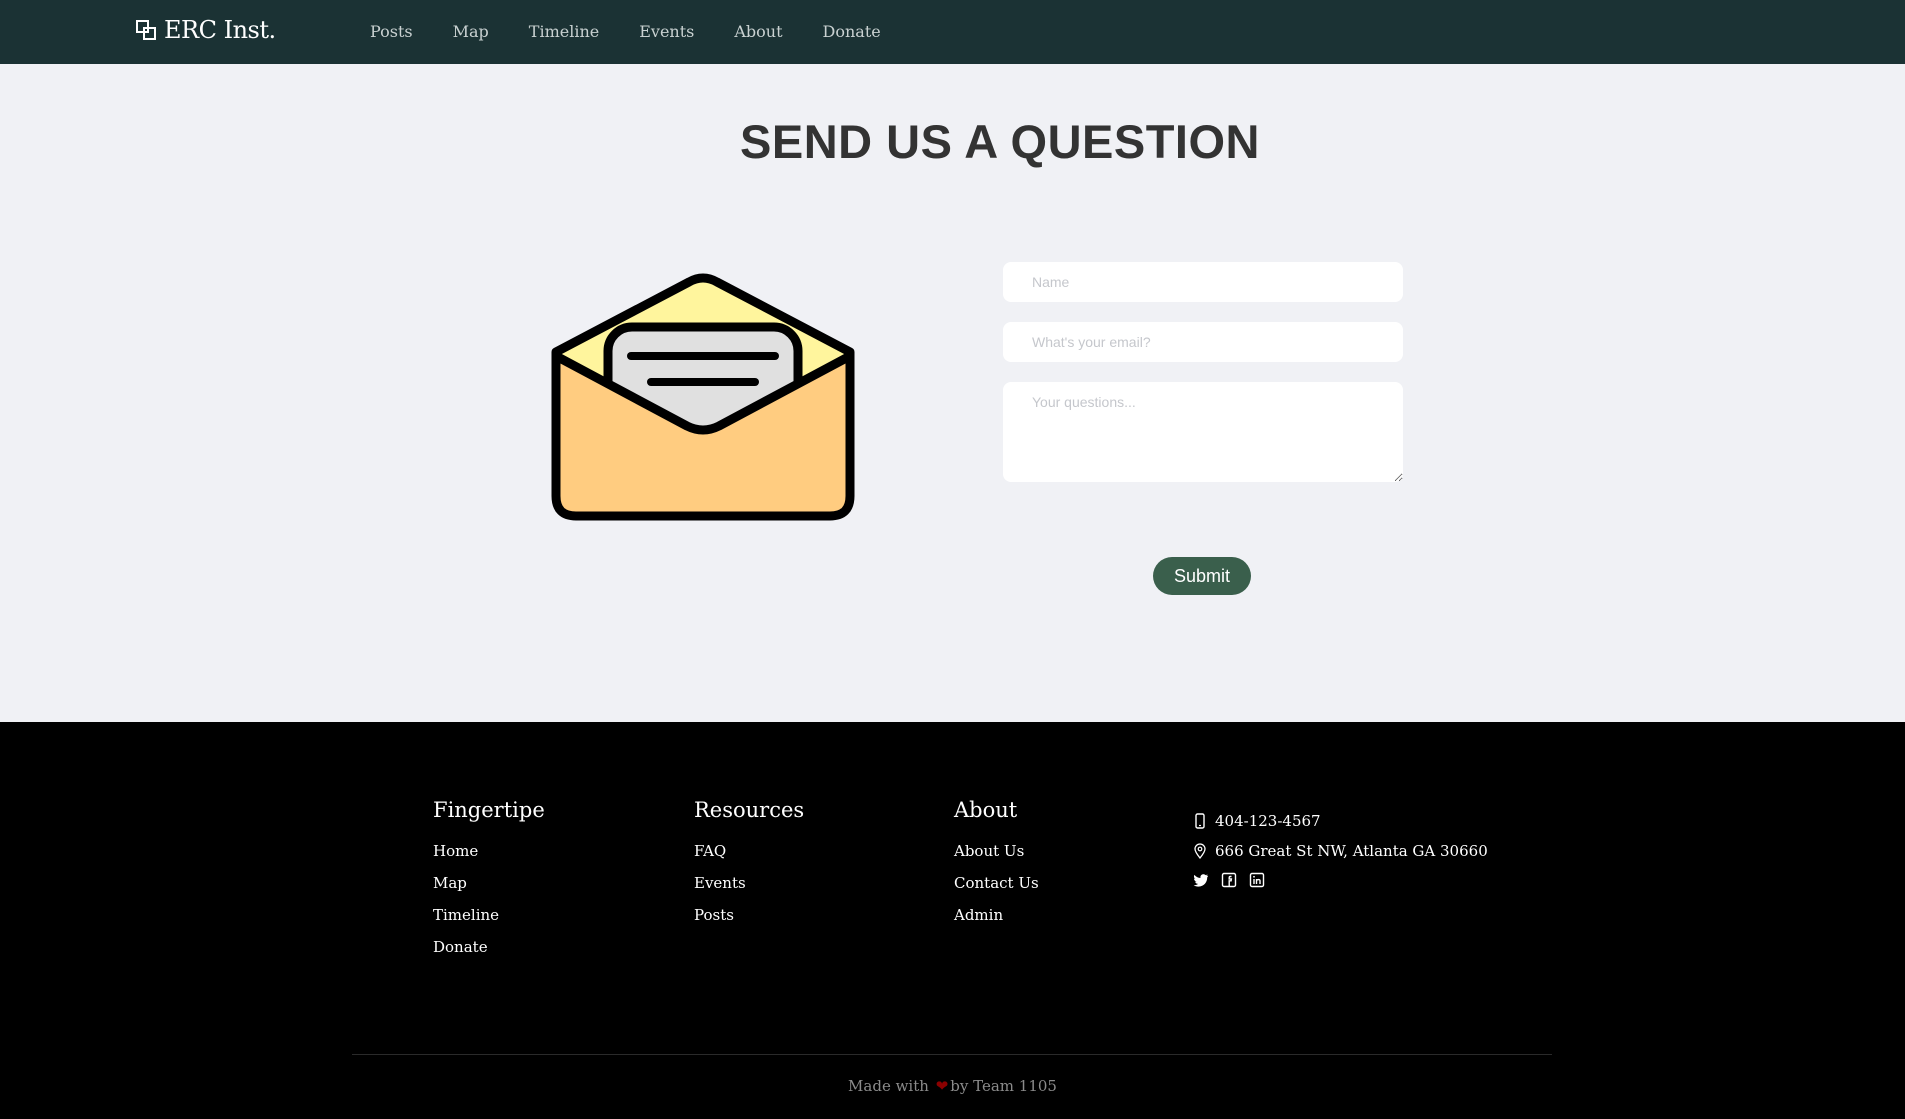  Describe the element at coordinates (1203, 342) in the screenshot. I see `email-input` at that location.